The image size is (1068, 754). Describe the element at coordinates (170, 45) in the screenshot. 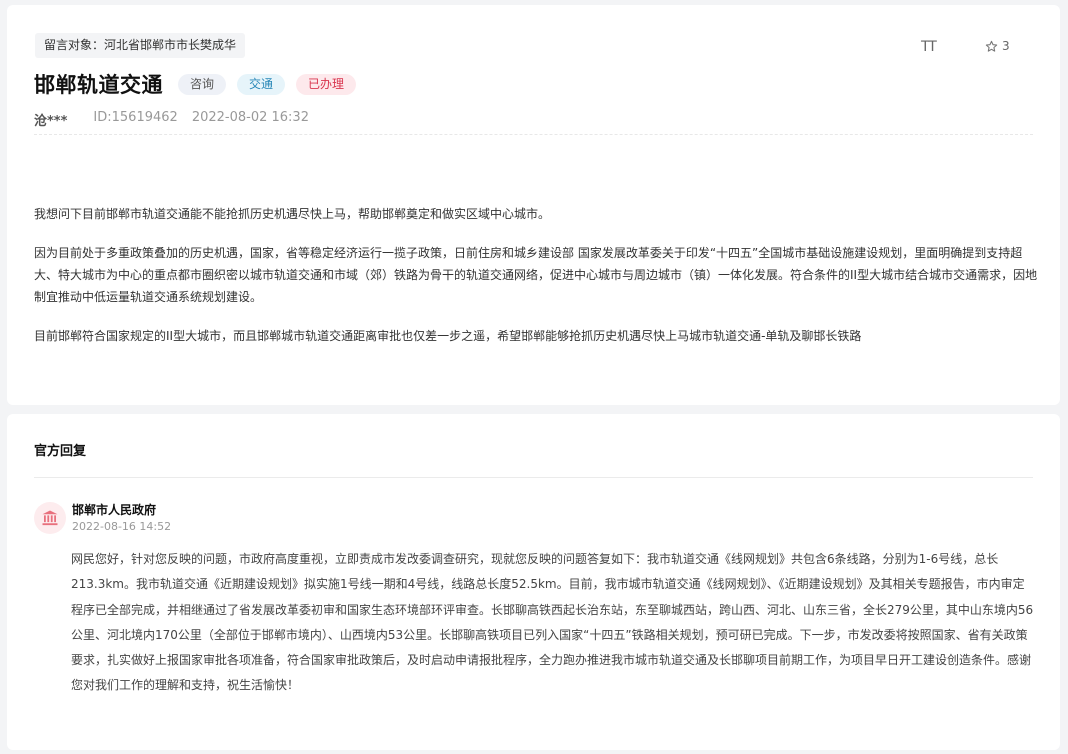

I see `message-target-name: 河北省邯郸市市长樊成华` at that location.